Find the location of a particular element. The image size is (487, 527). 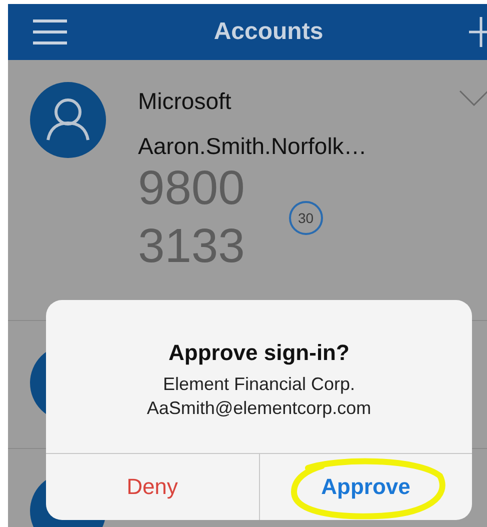

countdown-timer: 30 is located at coordinates (305, 218).